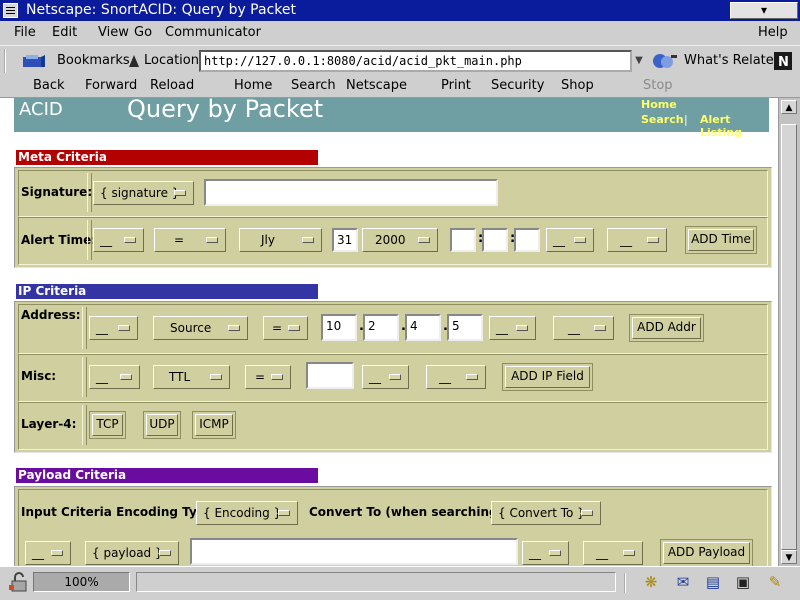  Describe the element at coordinates (161, 10) in the screenshot. I see `window-title: Netscape: SnortACID: Query by Packet` at that location.